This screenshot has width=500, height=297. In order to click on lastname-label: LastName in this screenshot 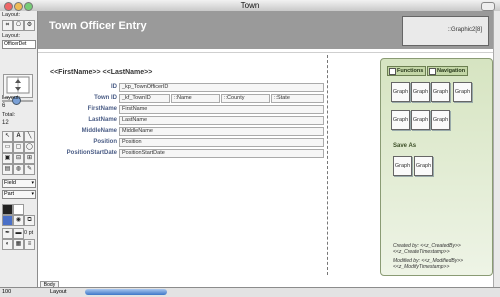, I will do `click(102, 120)`.